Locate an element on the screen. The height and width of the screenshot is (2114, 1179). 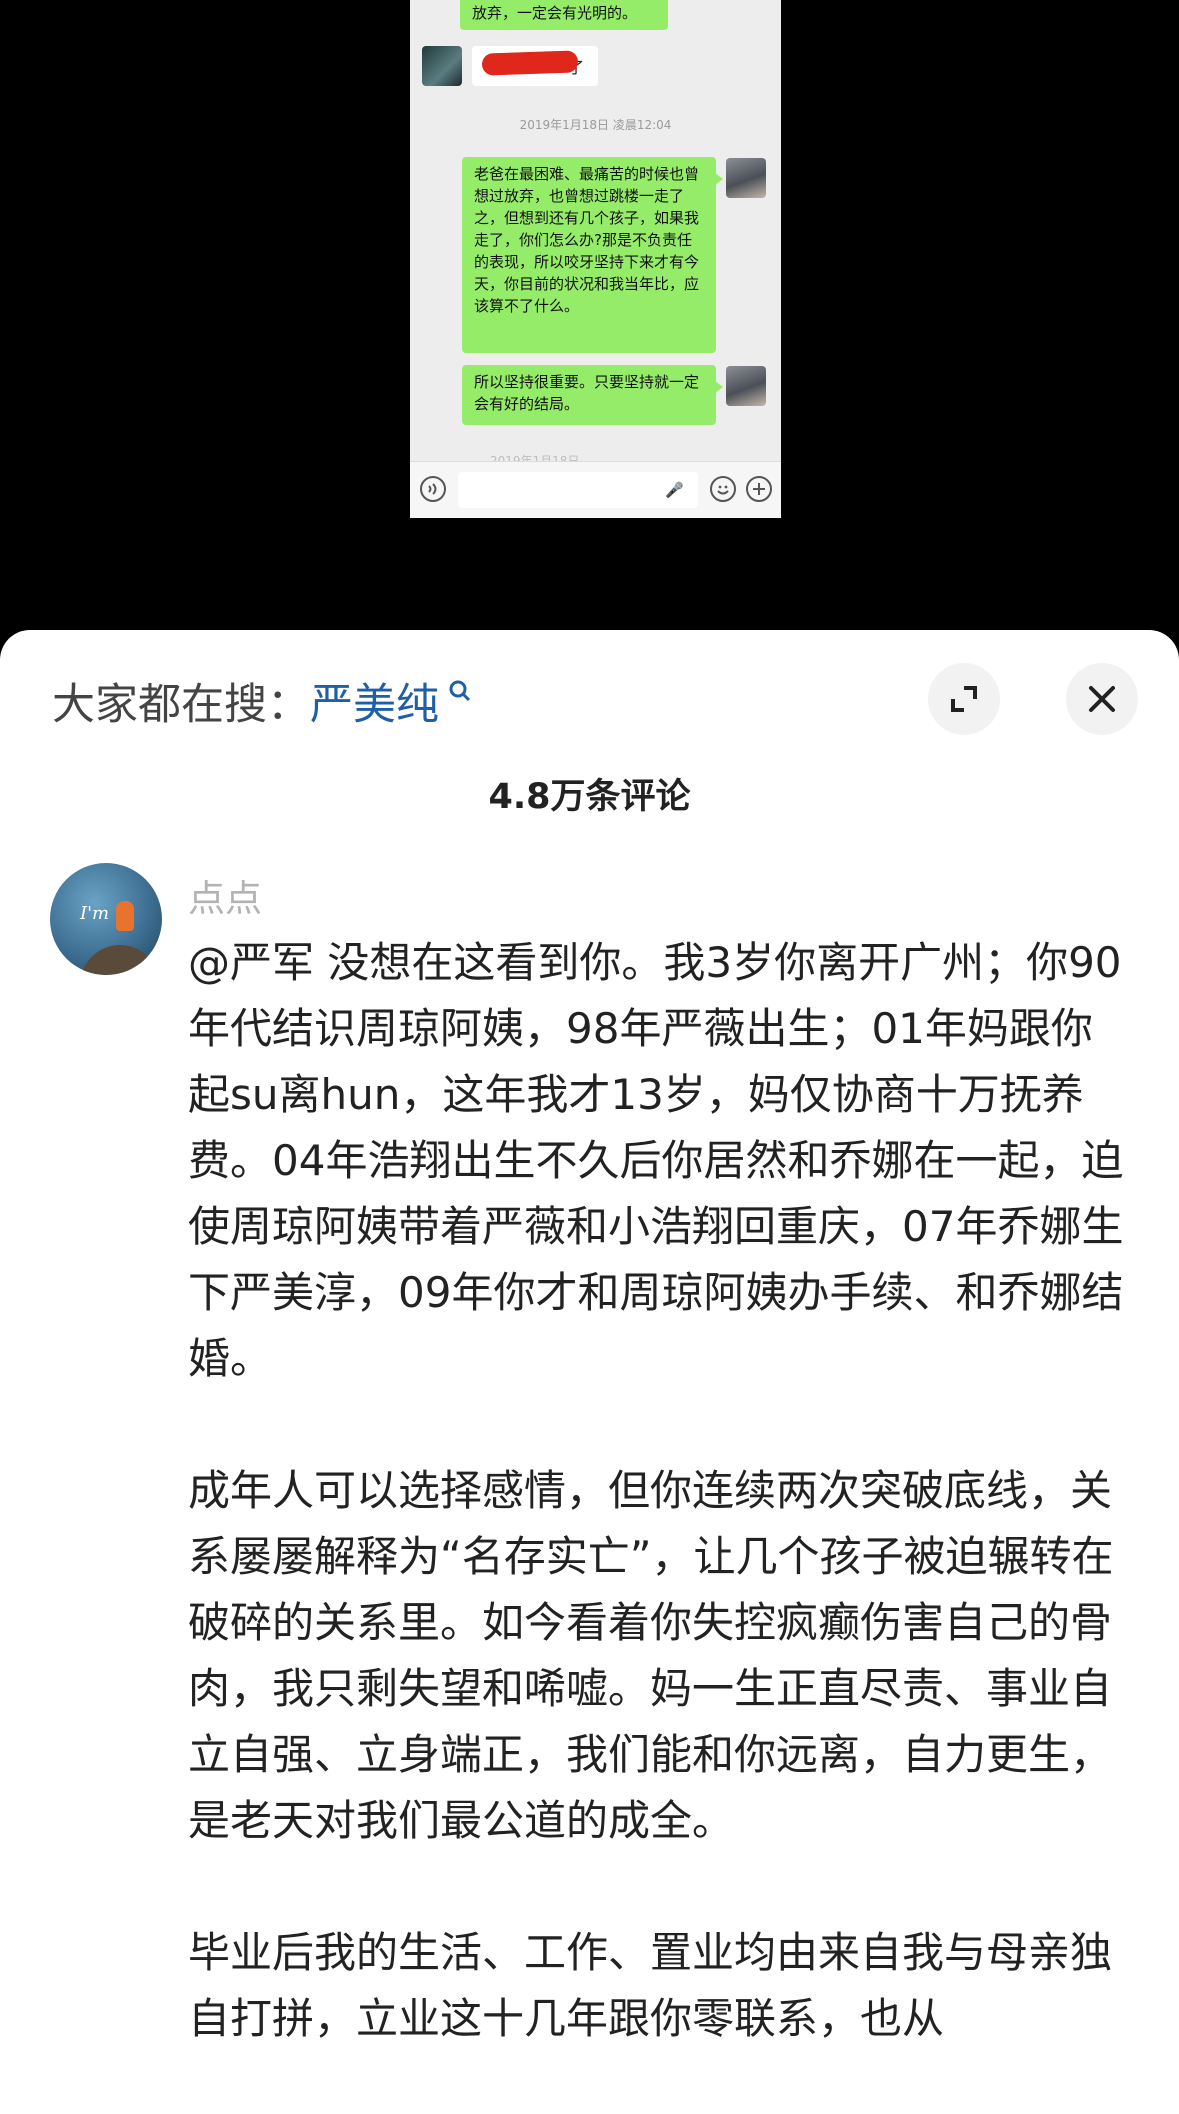
chat-message-2: 所以坚持很重要。只要坚持就一定会有好的结局。 is located at coordinates (592, 395).